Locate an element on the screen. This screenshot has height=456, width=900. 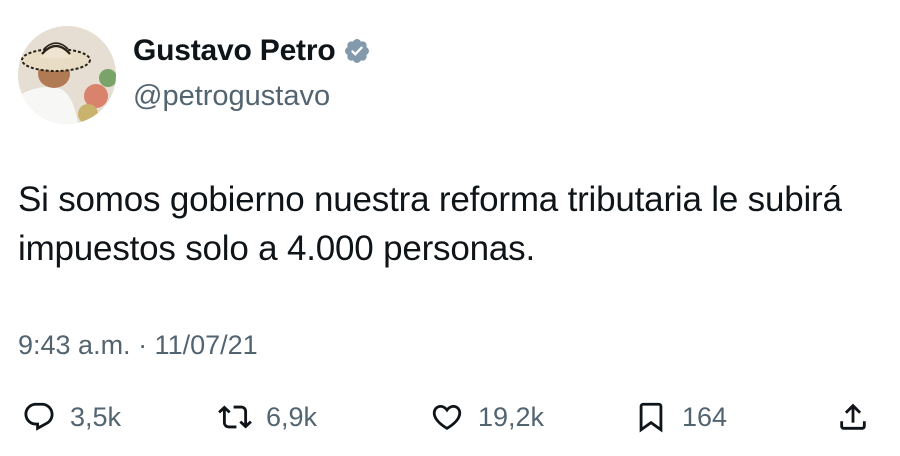
author-handle: @petrogustavo is located at coordinates (231, 96).